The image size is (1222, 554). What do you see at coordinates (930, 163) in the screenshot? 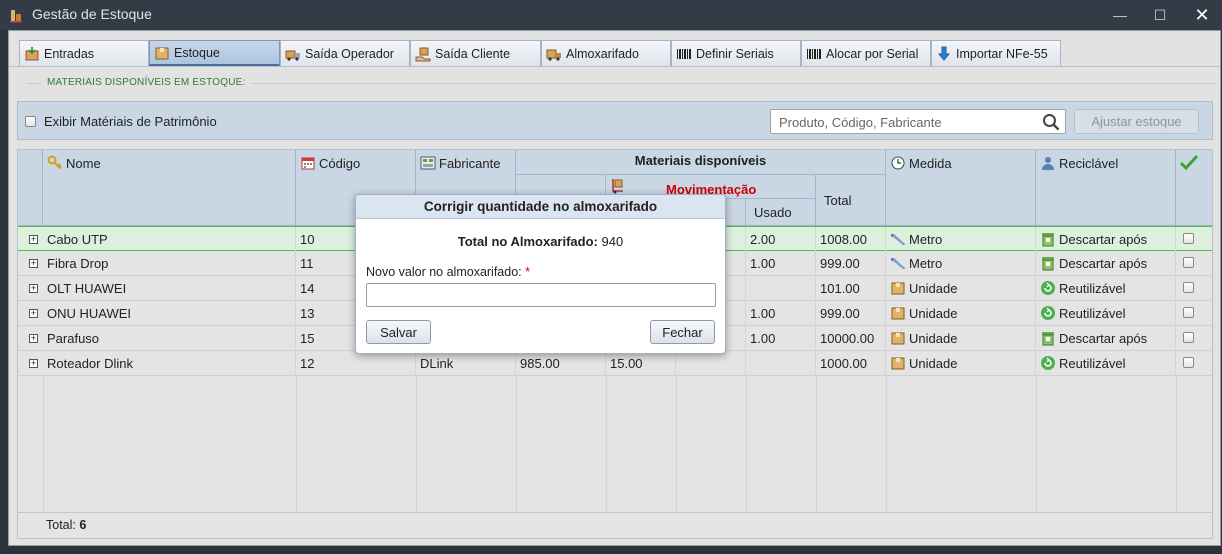
I see `header-medida-label: Medida` at bounding box center [930, 163].